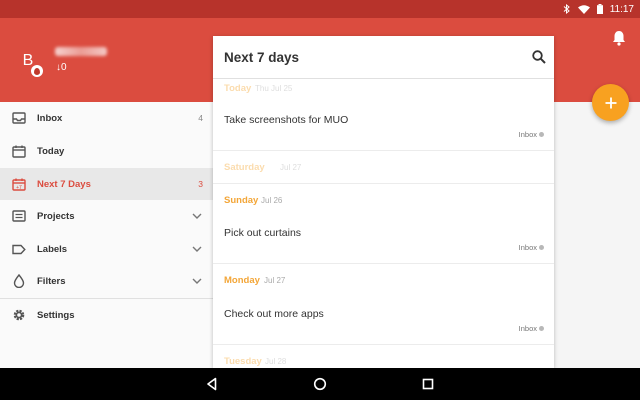 Image resolution: width=640 pixels, height=400 pixels. I want to click on sidebar-item-labels: Labels, so click(106, 249).